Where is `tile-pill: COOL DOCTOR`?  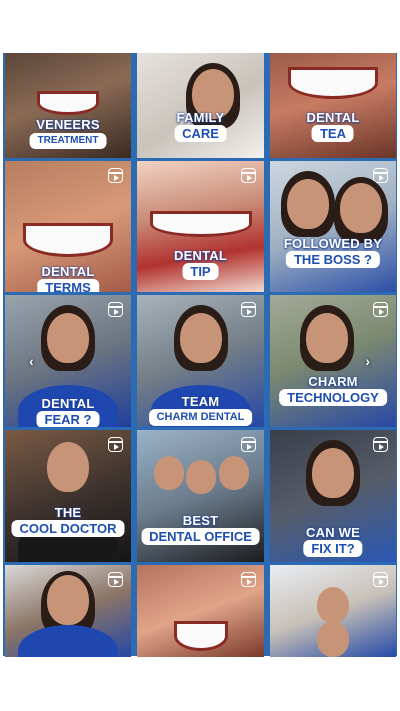 tile-pill: COOL DOCTOR is located at coordinates (68, 528).